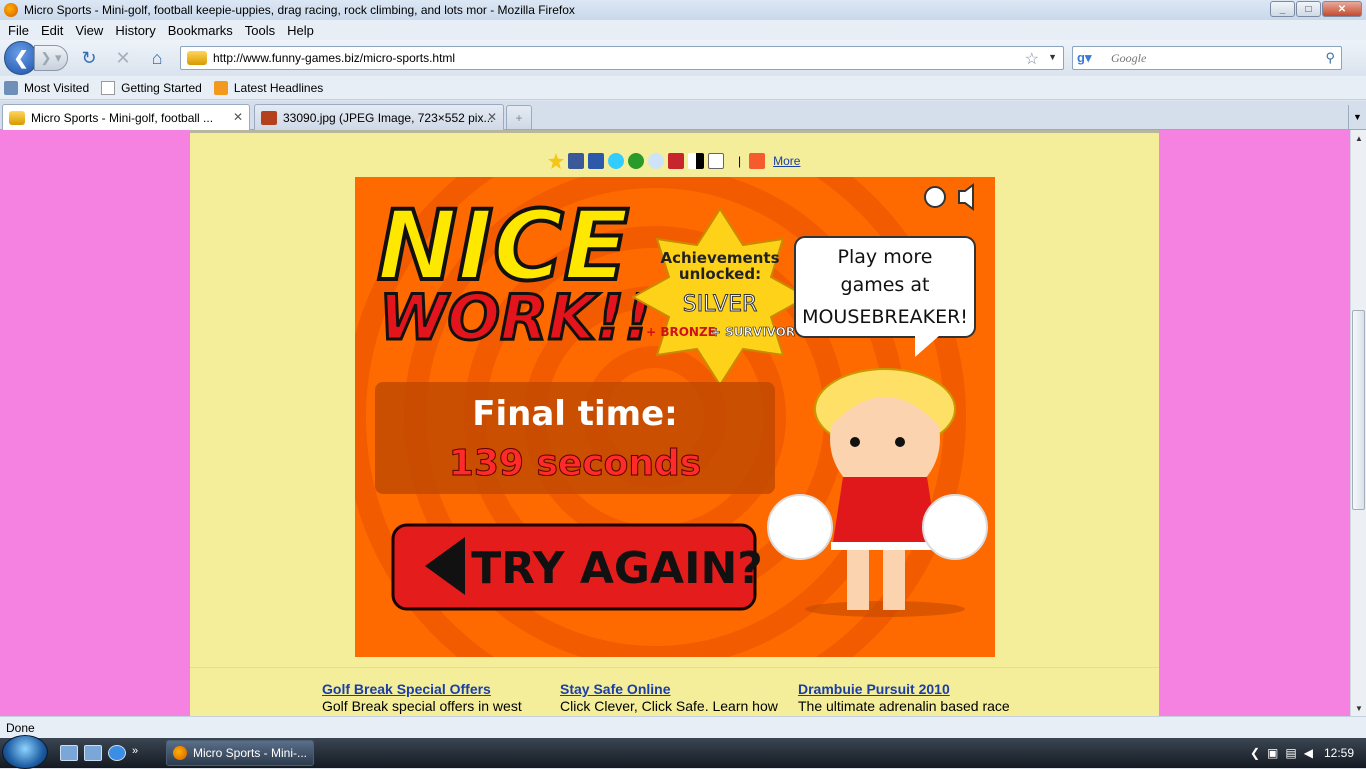 Image resolution: width=1366 pixels, height=769 pixels. Describe the element at coordinates (1211, 58) in the screenshot. I see `search-input` at that location.